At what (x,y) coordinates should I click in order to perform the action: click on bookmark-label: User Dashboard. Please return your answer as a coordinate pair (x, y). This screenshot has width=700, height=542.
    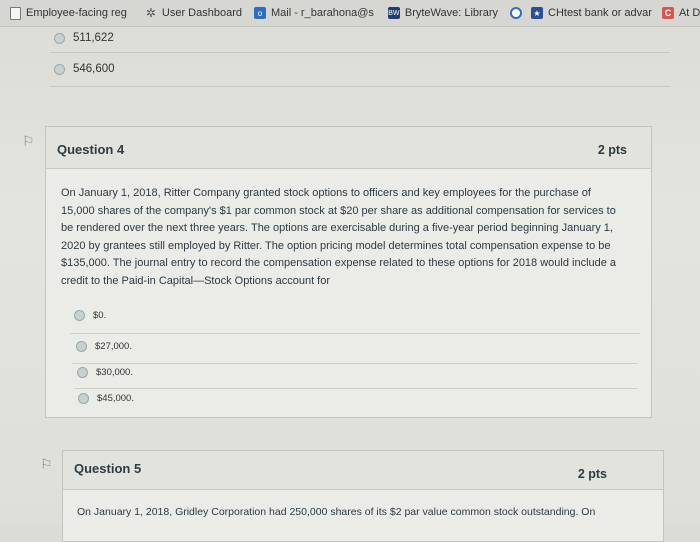
    Looking at the image, I should click on (201, 13).